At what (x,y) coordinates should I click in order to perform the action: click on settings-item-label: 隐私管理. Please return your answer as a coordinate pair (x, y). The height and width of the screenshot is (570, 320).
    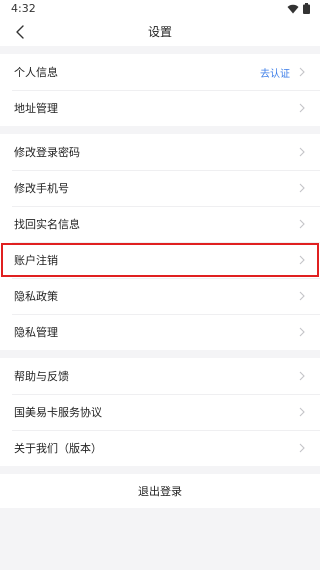
    Looking at the image, I should click on (36, 332).